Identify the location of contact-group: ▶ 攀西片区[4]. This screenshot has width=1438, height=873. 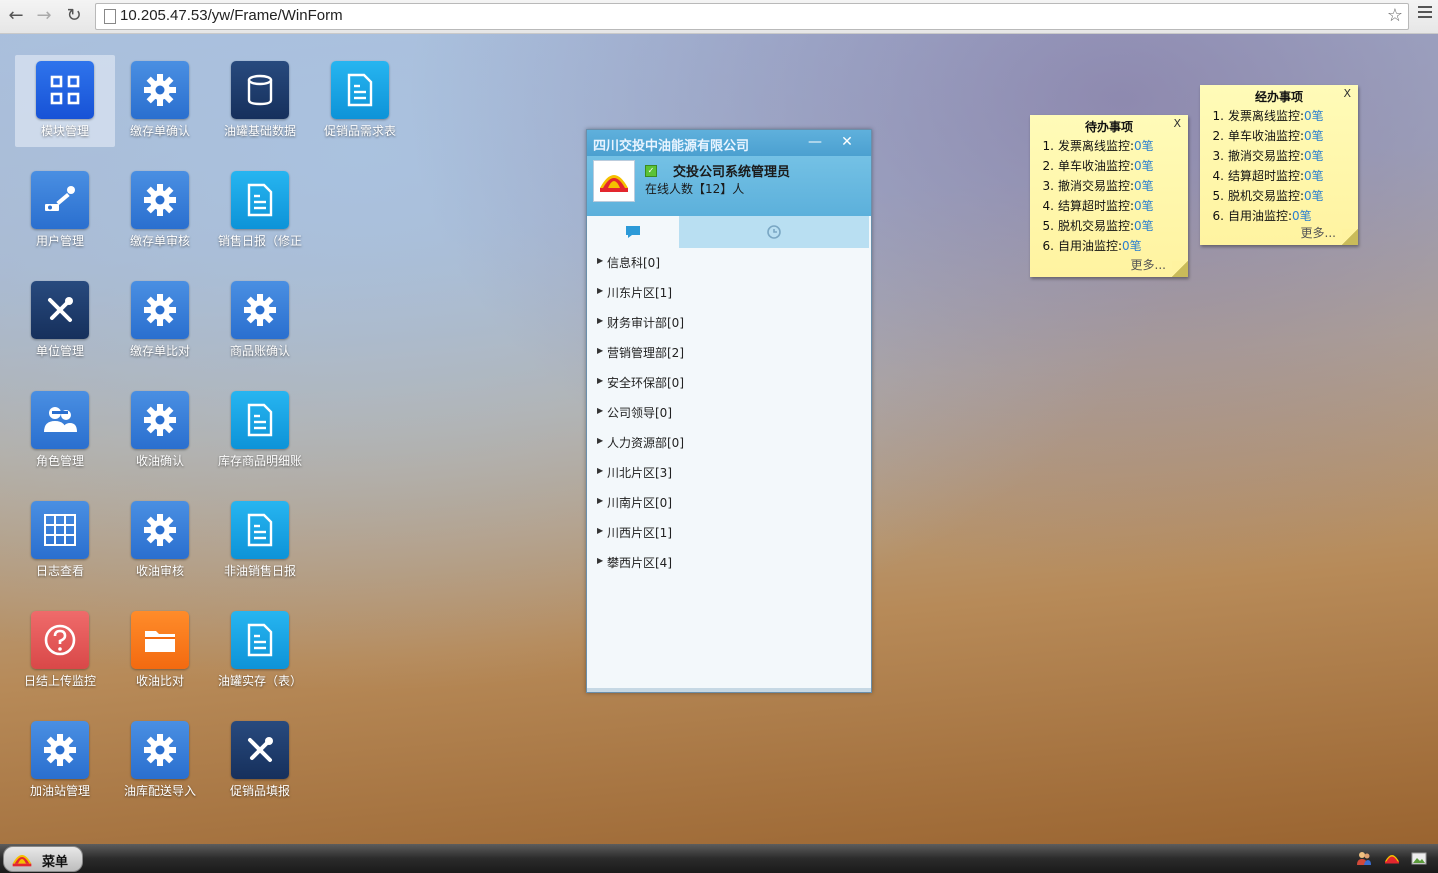
(729, 569).